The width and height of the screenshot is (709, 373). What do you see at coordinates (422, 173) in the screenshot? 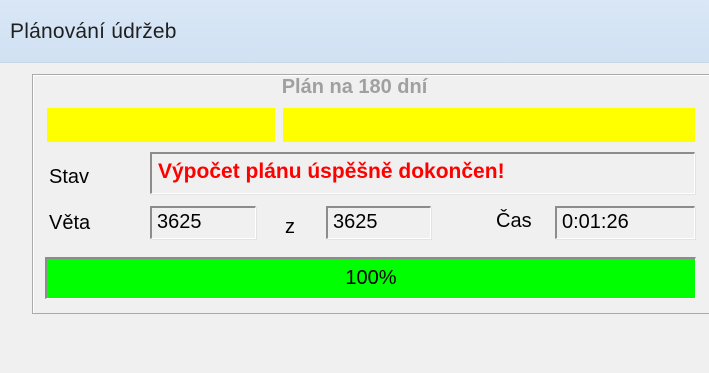
I see `status-message-field: Výpočet plánu úspěšně dokončen!` at bounding box center [422, 173].